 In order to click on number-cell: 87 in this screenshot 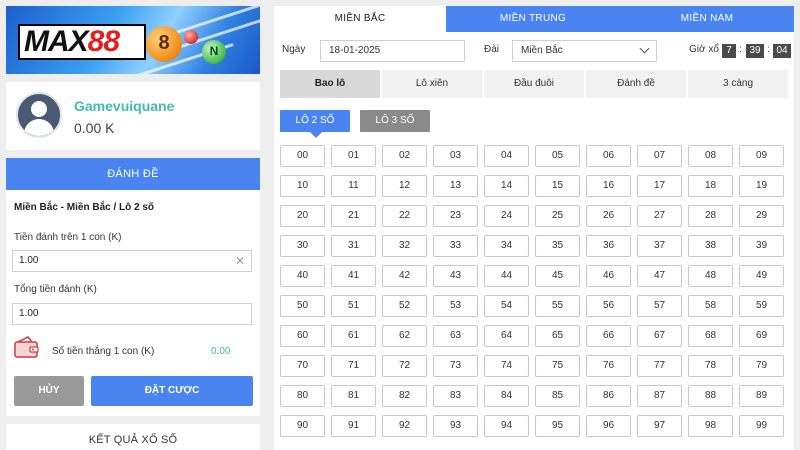, I will do `click(659, 396)`.